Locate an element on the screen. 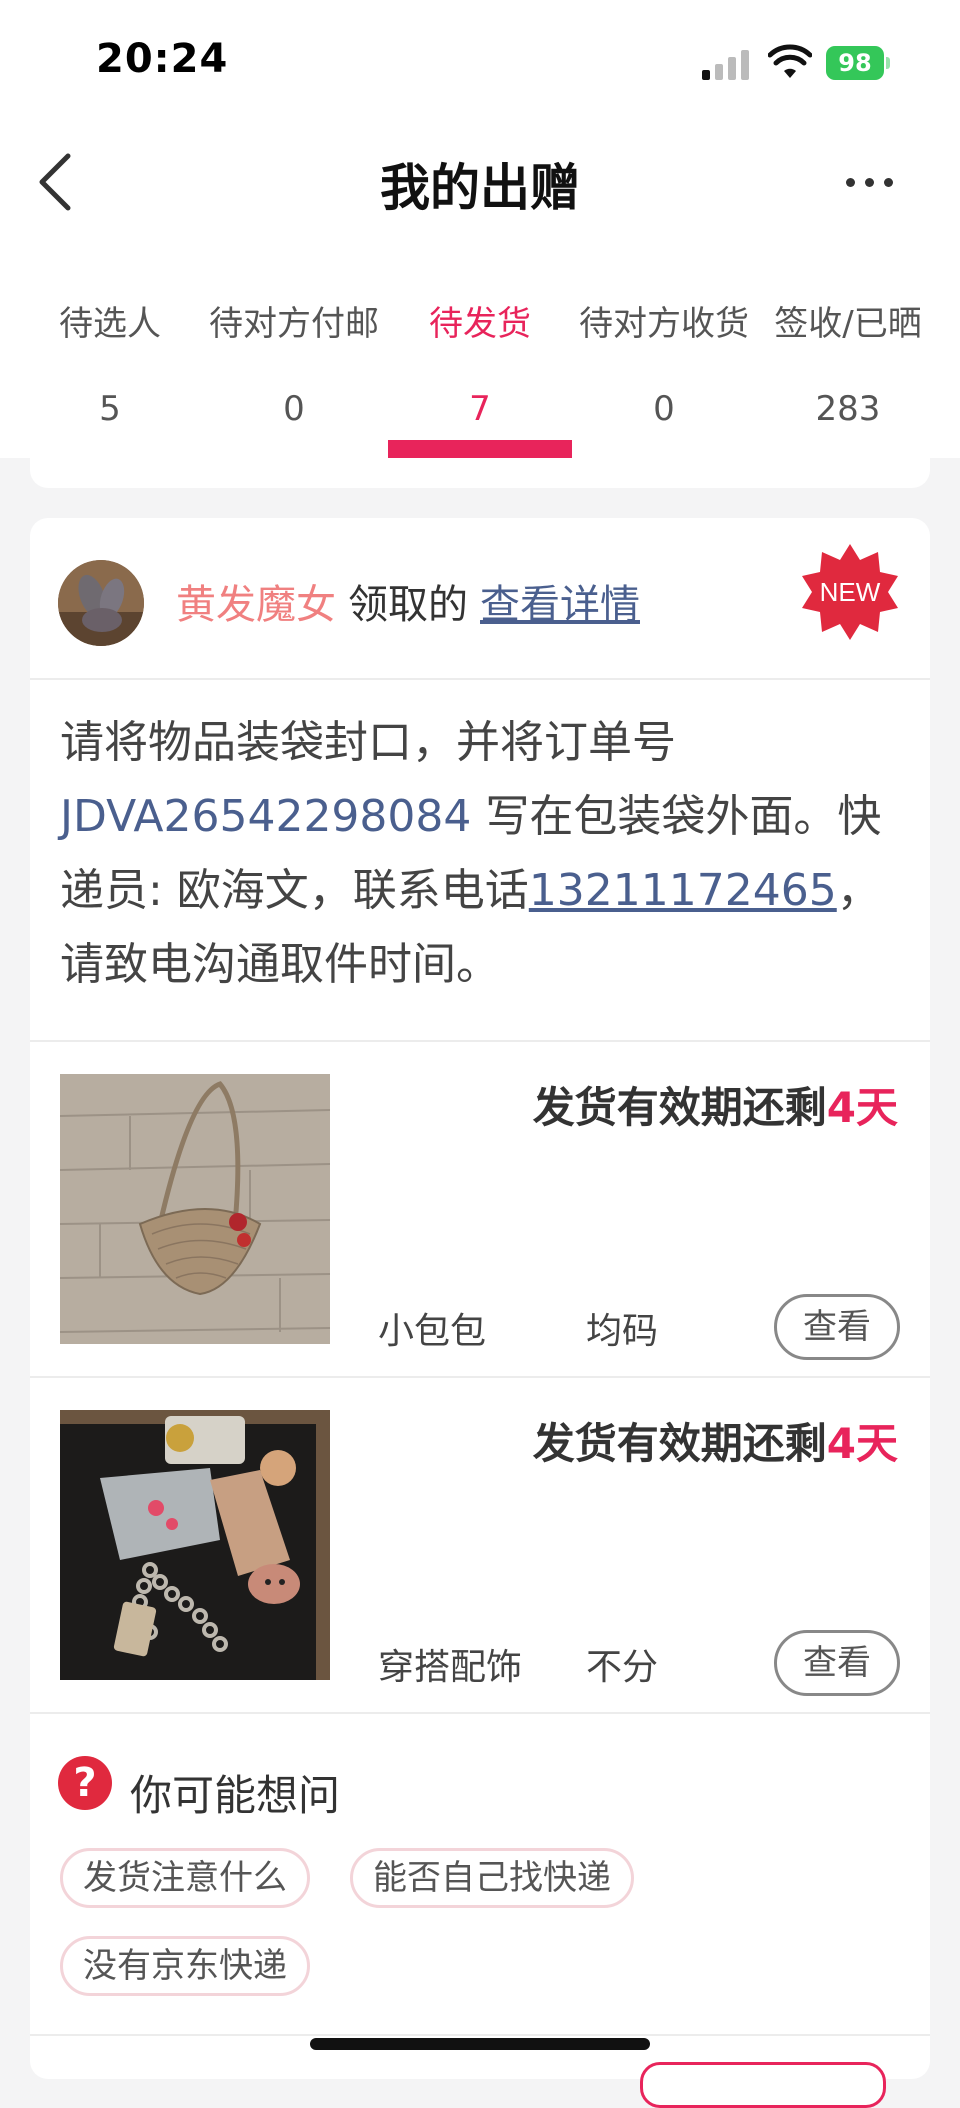 This screenshot has height=2108, width=960. home-indicator is located at coordinates (480, 2044).